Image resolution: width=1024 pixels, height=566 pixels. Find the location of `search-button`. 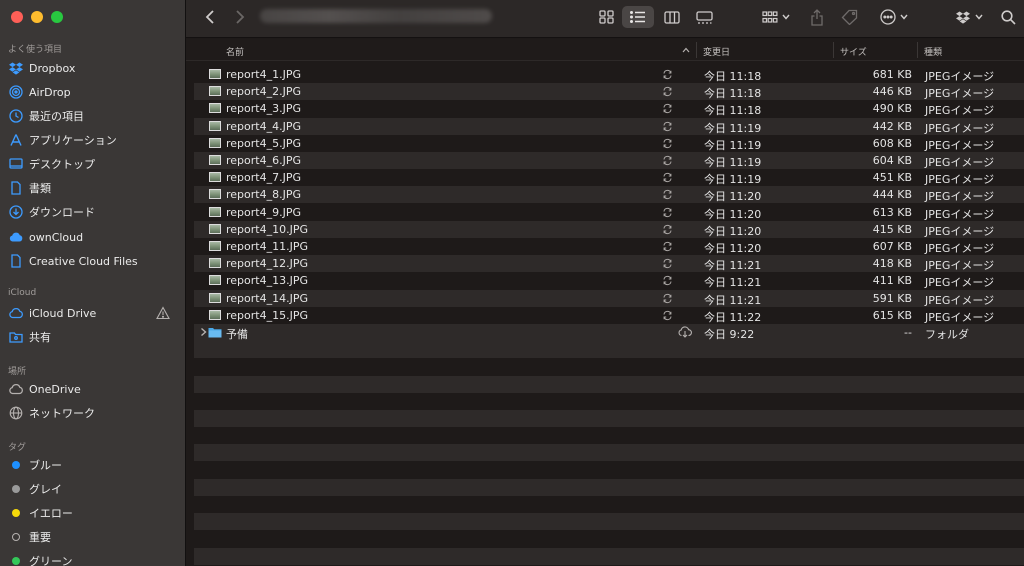

search-button is located at coordinates (1008, 17).